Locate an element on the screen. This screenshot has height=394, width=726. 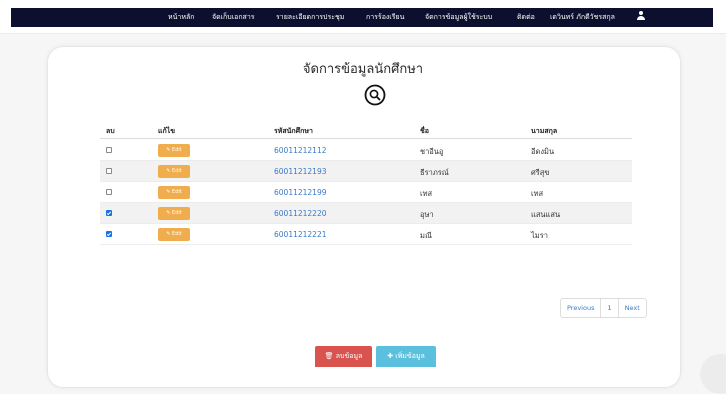
pagination: Previous 1 Next is located at coordinates (603, 308).